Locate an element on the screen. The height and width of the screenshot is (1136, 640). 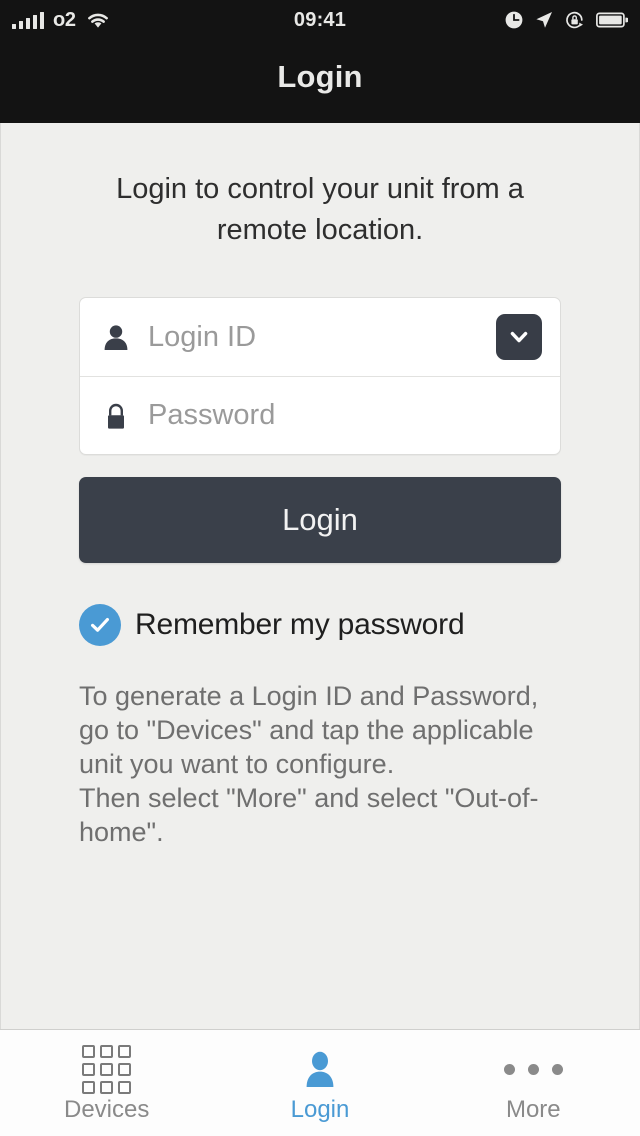
tab-login-label: Login is located at coordinates (320, 1109).